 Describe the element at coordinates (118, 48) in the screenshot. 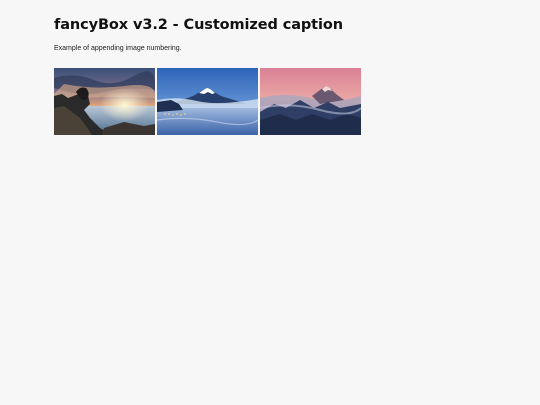

I see `page-description: Example of appending image numbering.` at that location.